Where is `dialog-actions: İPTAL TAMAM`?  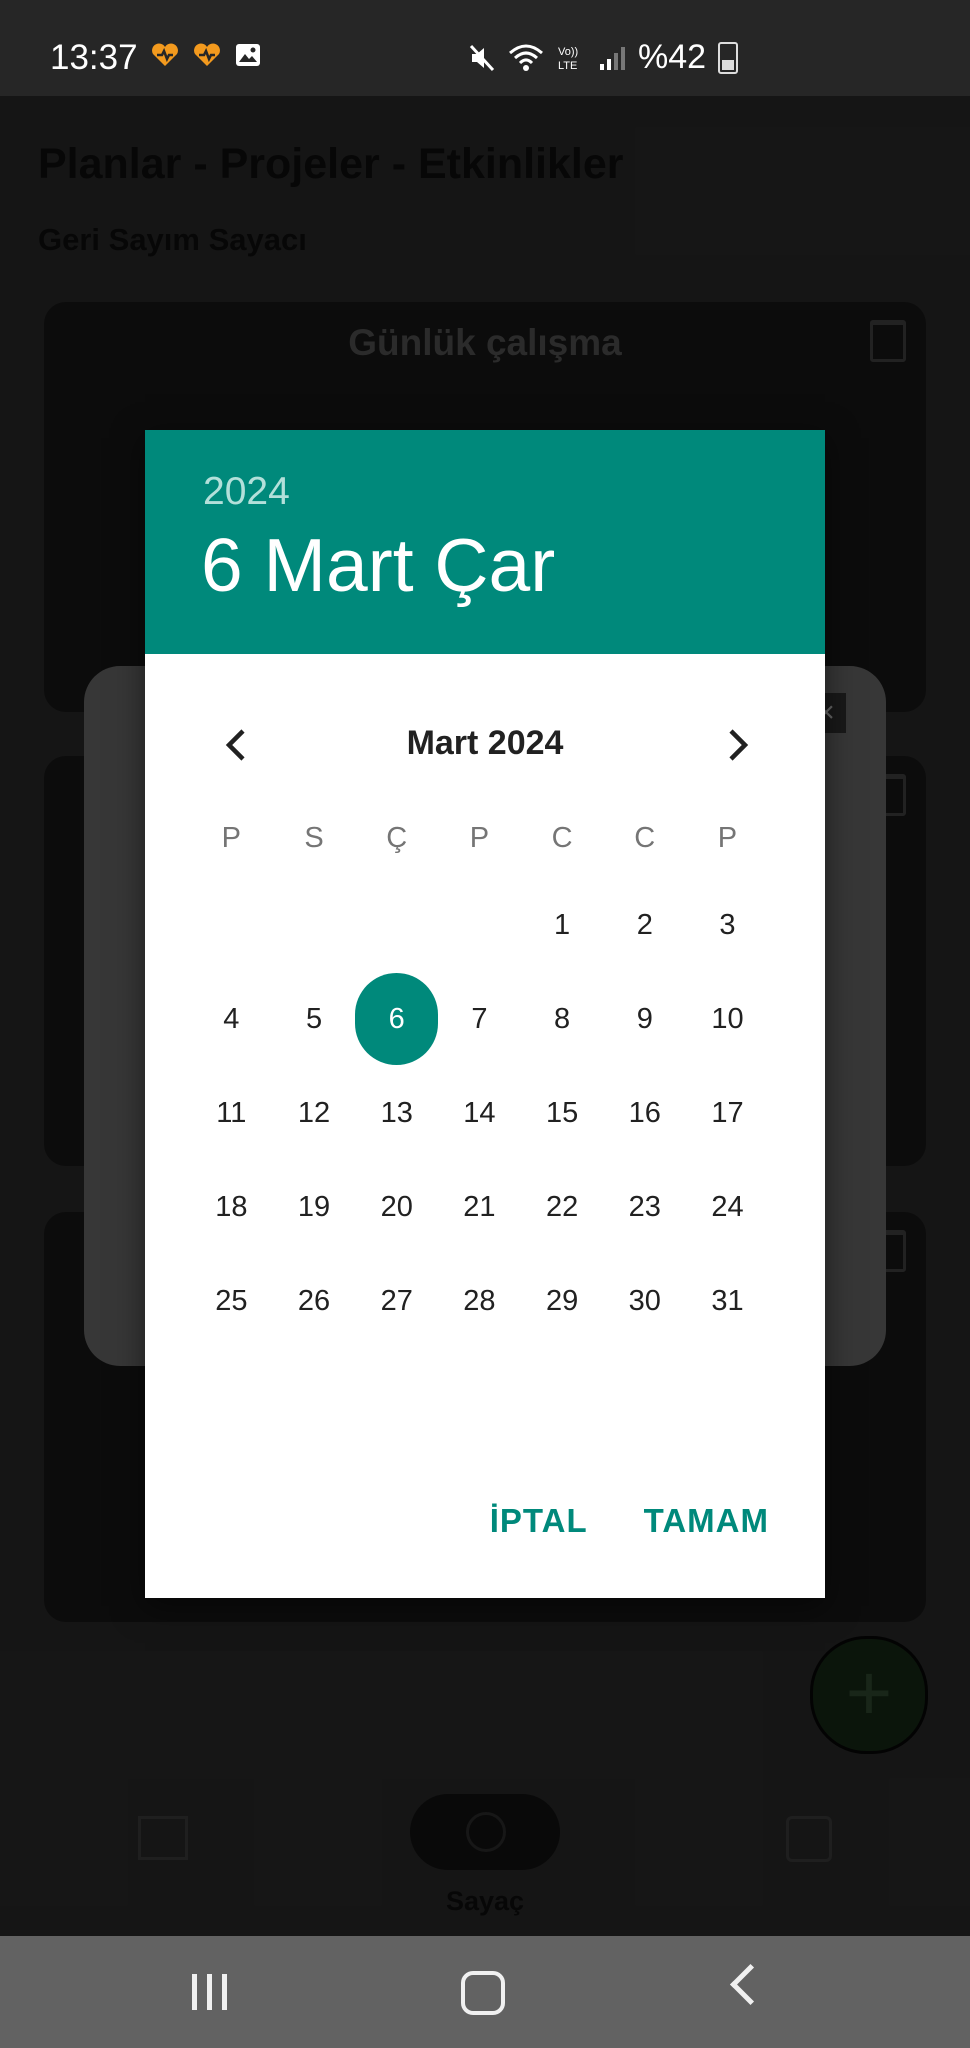
dialog-actions: İPTAL TAMAM is located at coordinates (629, 1521).